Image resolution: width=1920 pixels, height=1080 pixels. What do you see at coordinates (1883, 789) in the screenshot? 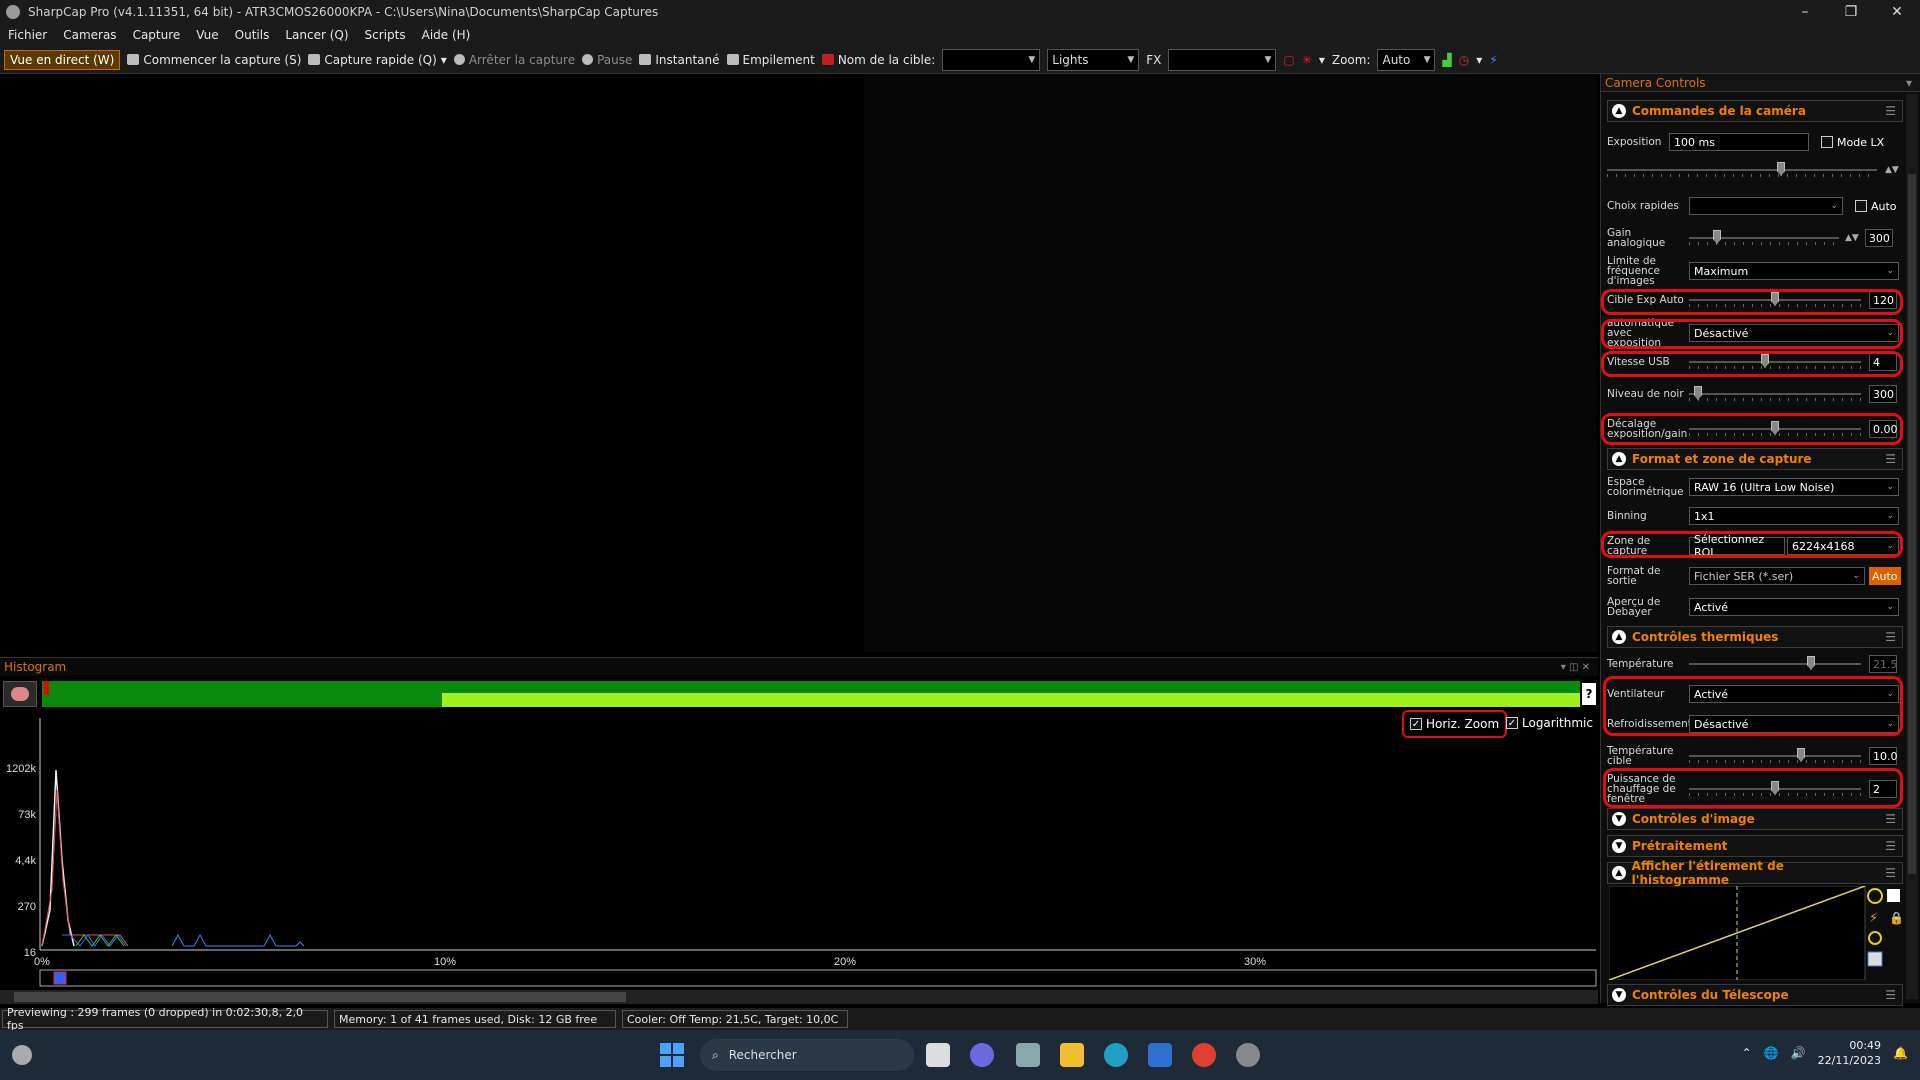
I see `heater-value: 2` at bounding box center [1883, 789].